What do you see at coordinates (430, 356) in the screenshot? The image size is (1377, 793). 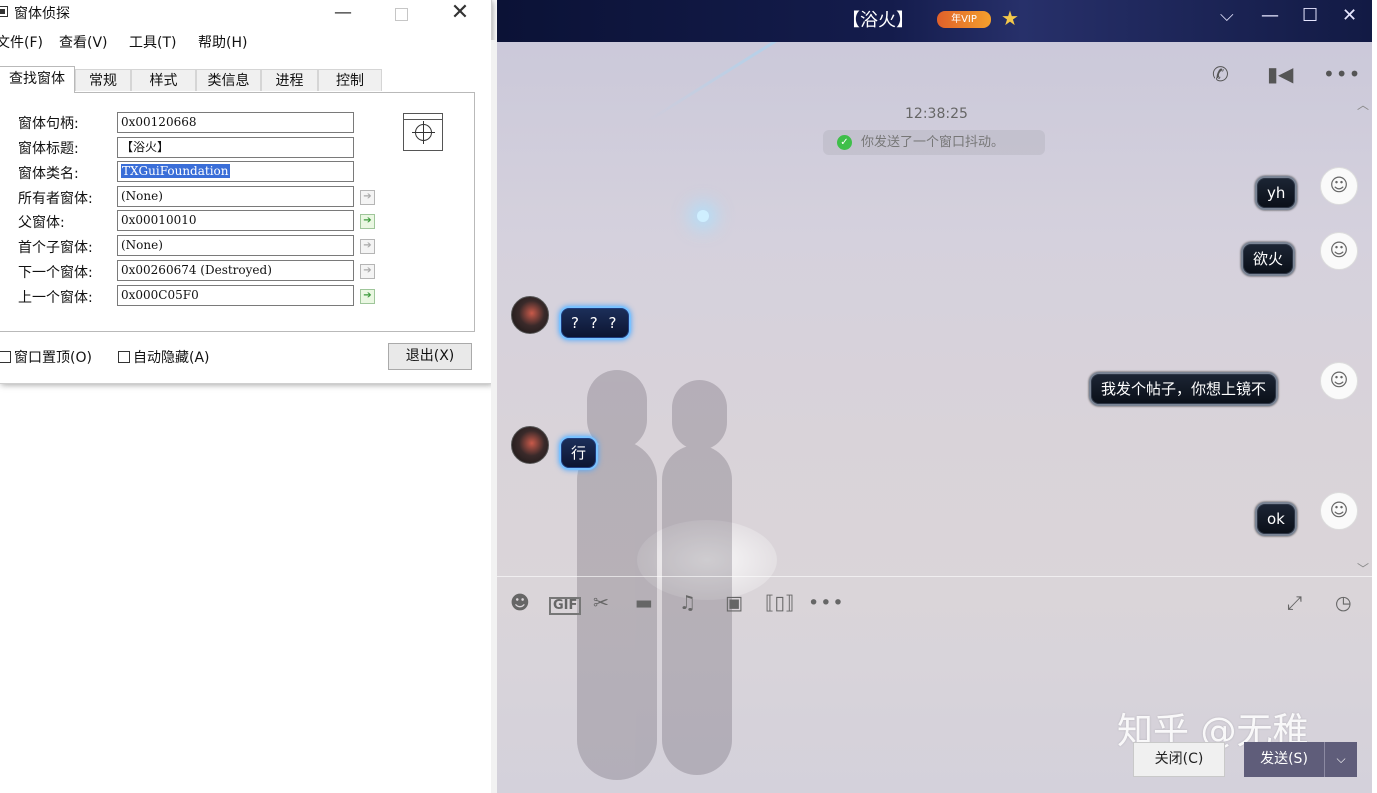 I see `exit-button: 退出(X)` at bounding box center [430, 356].